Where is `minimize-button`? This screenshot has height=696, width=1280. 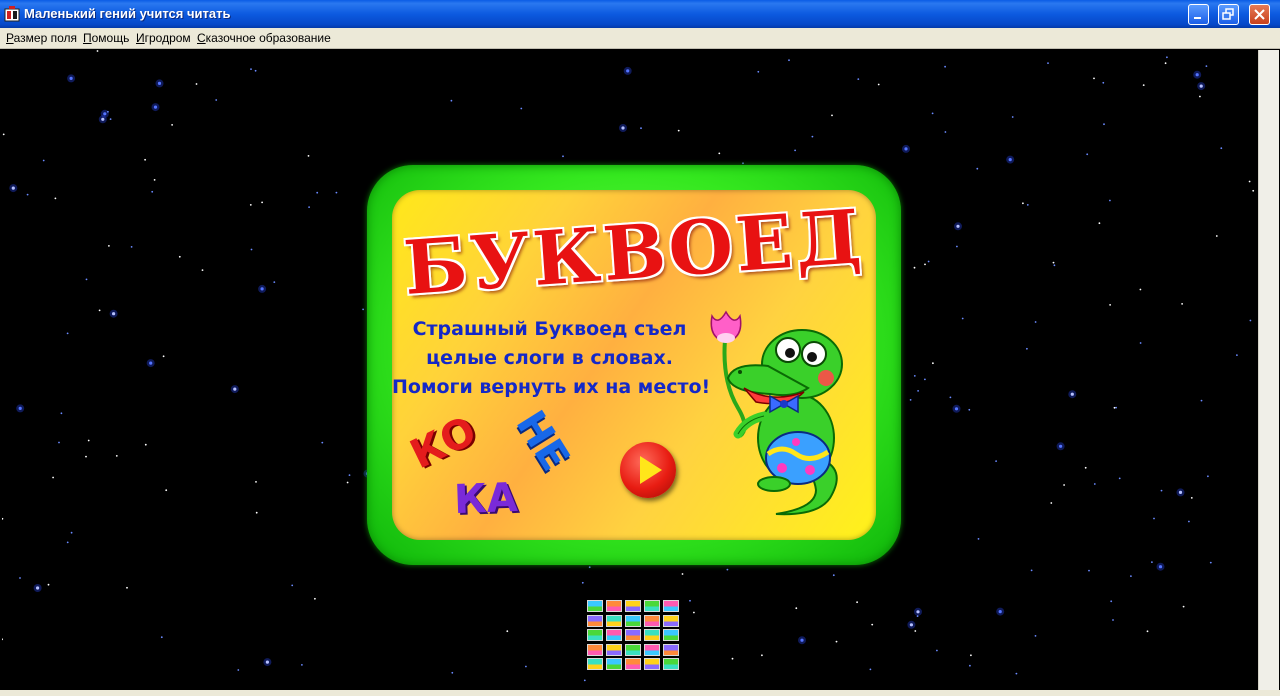
minimize-button is located at coordinates (1198, 14).